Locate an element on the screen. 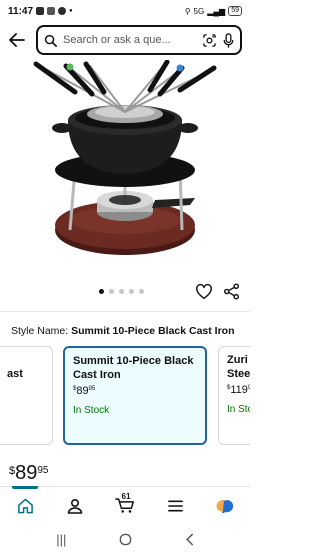  variant-title: Summit 10-Piece Black Cast Iron is located at coordinates (135, 368).